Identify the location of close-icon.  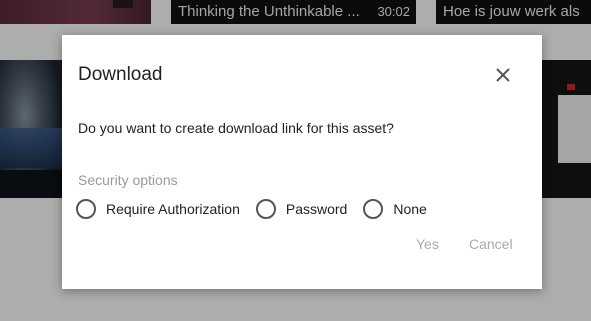
(503, 75).